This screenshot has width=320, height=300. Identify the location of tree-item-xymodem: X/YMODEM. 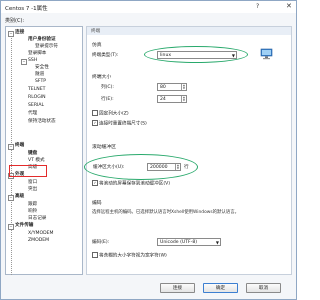
(40, 234).